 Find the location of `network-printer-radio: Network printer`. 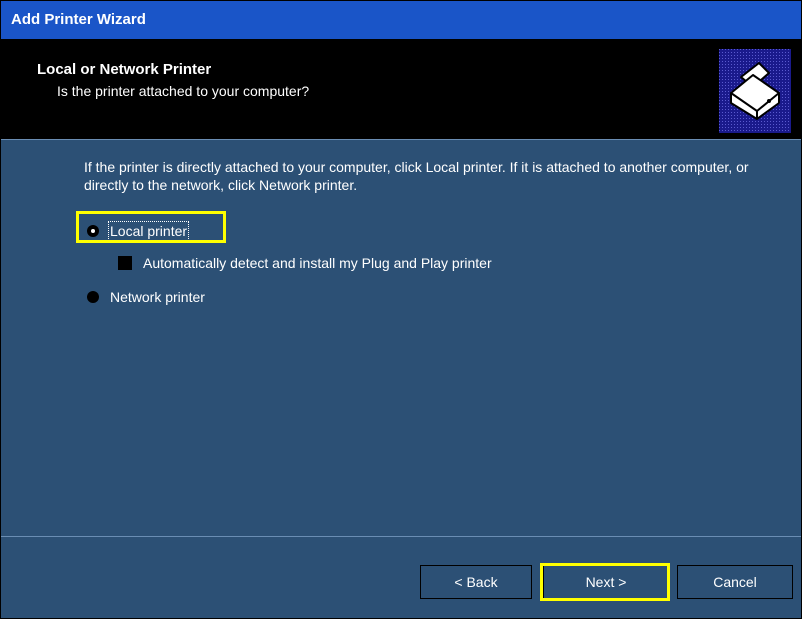

network-printer-radio: Network printer is located at coordinates (146, 297).